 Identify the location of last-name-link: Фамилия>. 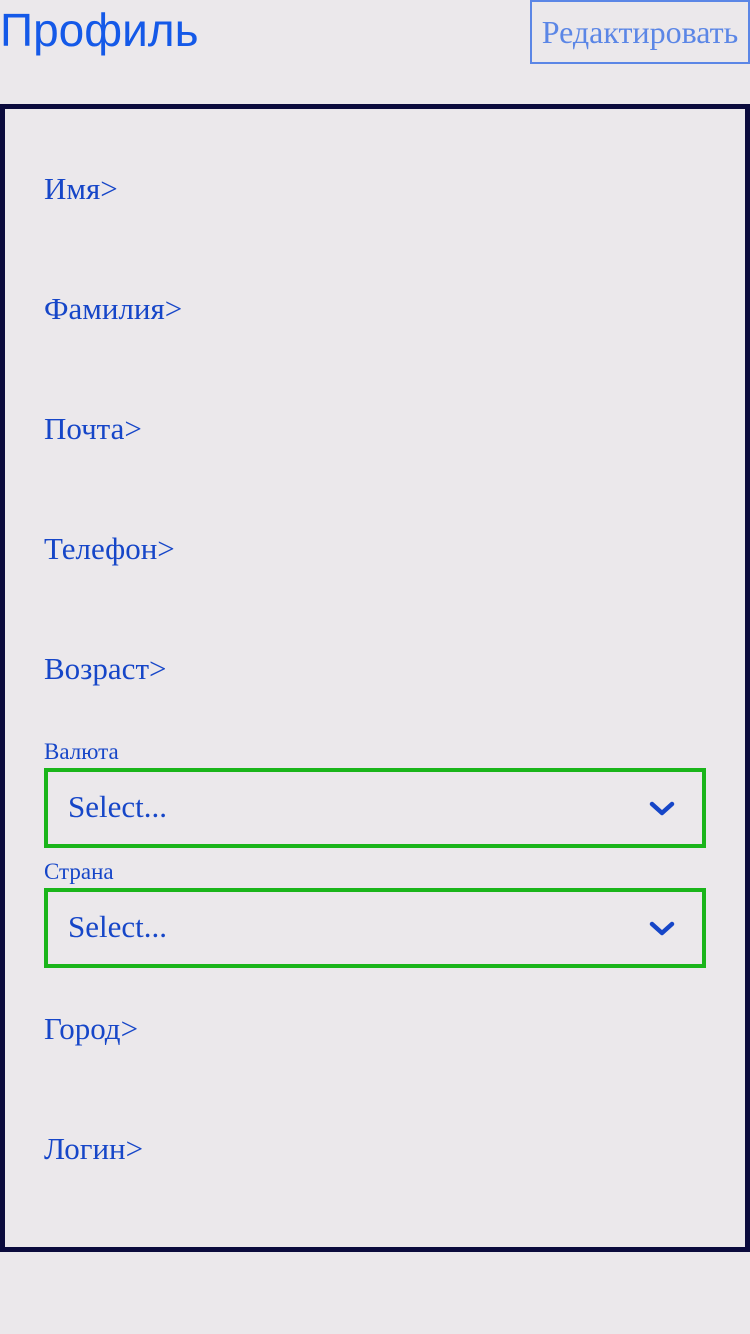
(113, 309).